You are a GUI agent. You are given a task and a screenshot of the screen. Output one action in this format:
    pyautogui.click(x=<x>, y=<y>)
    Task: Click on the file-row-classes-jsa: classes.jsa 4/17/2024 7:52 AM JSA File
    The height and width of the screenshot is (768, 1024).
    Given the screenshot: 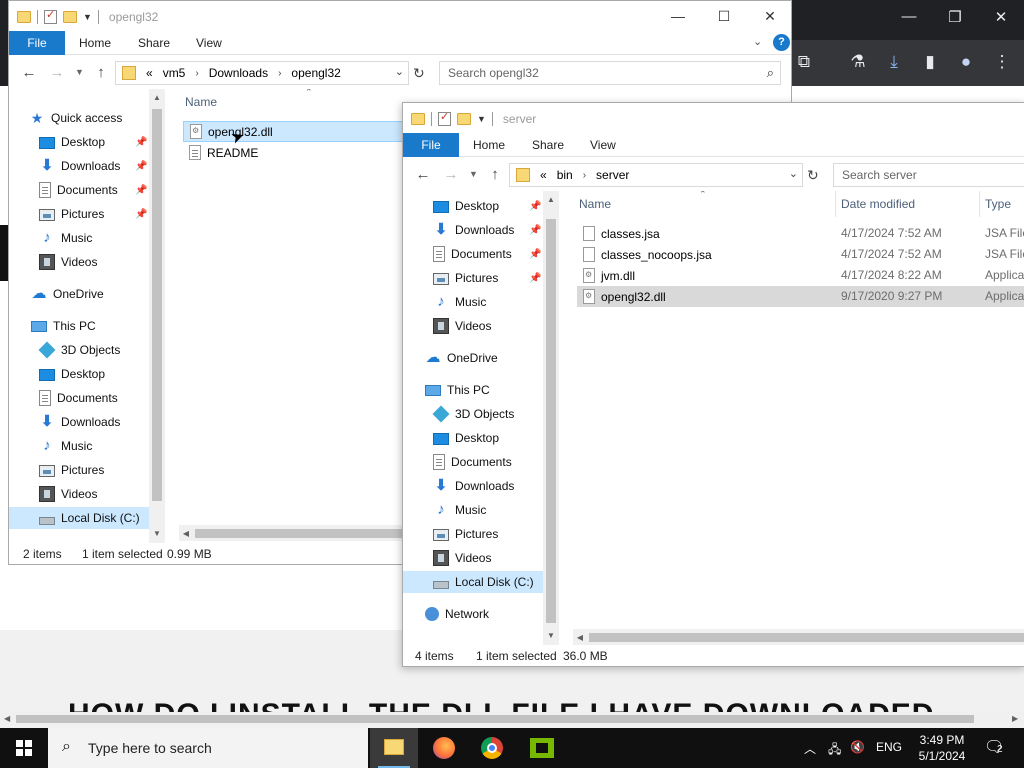 What is the action you would take?
    pyautogui.click(x=800, y=233)
    